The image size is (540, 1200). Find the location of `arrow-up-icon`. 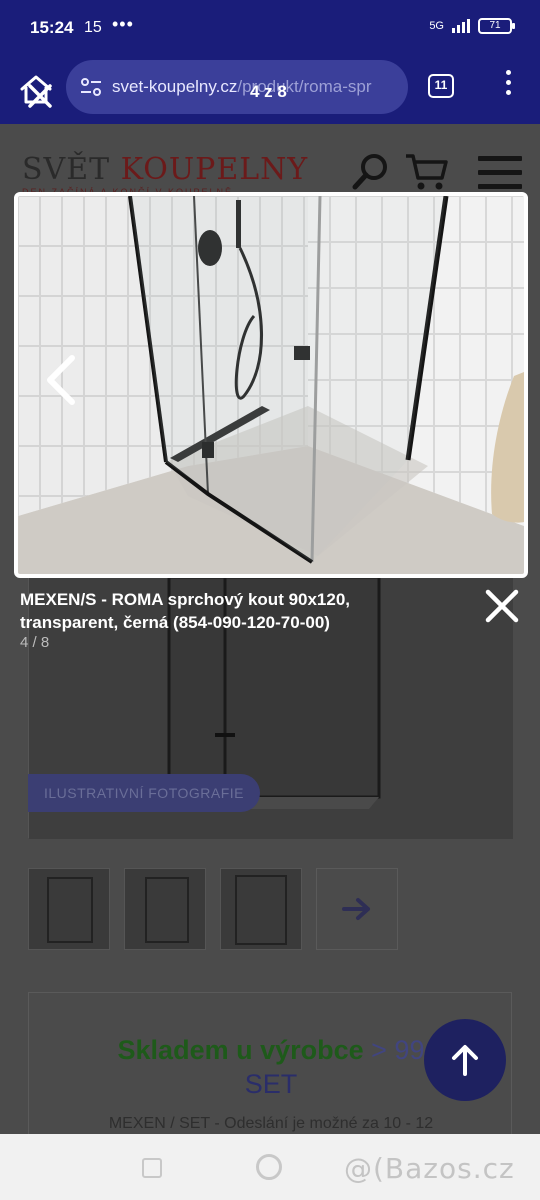

arrow-up-icon is located at coordinates (465, 1060).